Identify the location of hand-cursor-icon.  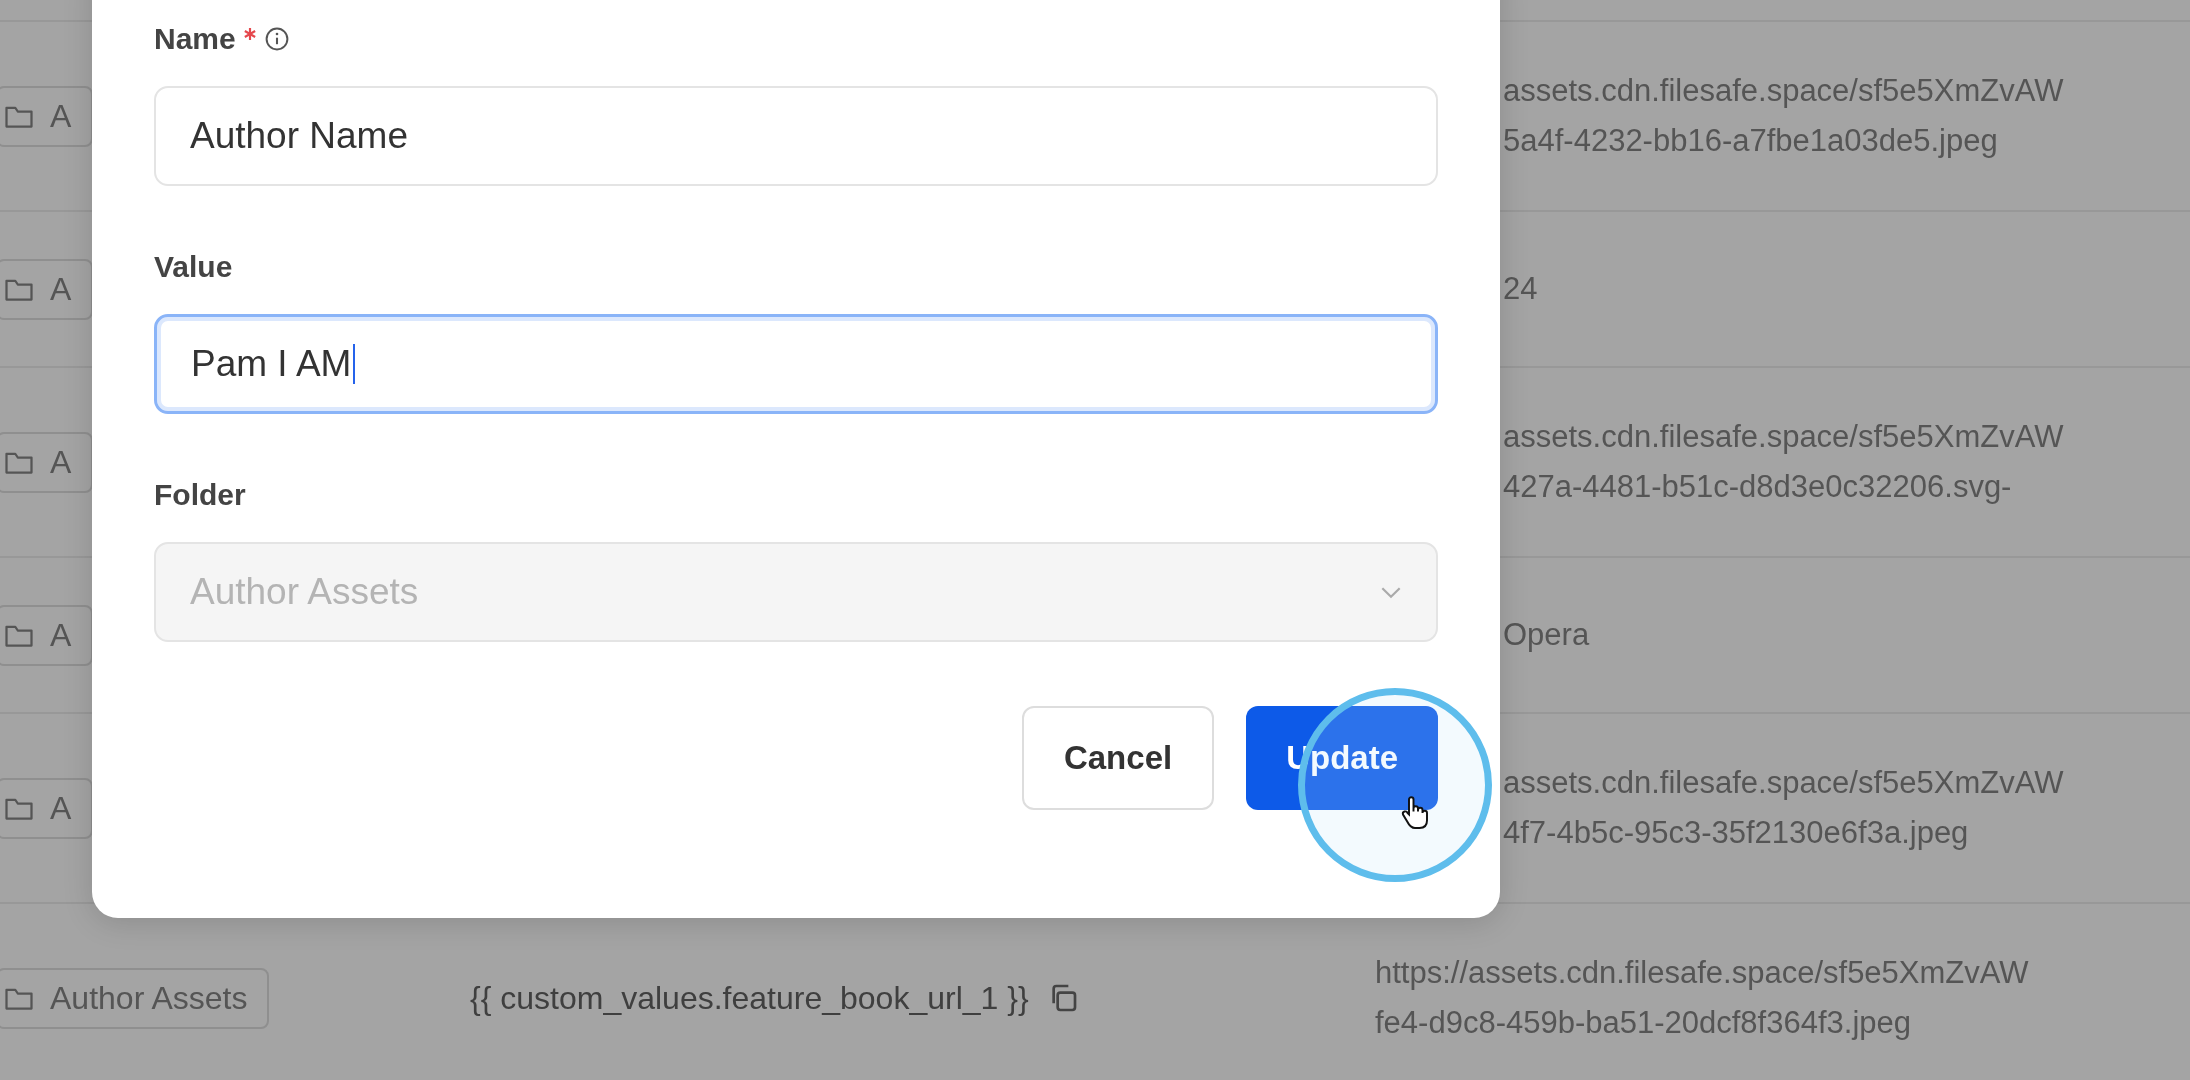
(1415, 813).